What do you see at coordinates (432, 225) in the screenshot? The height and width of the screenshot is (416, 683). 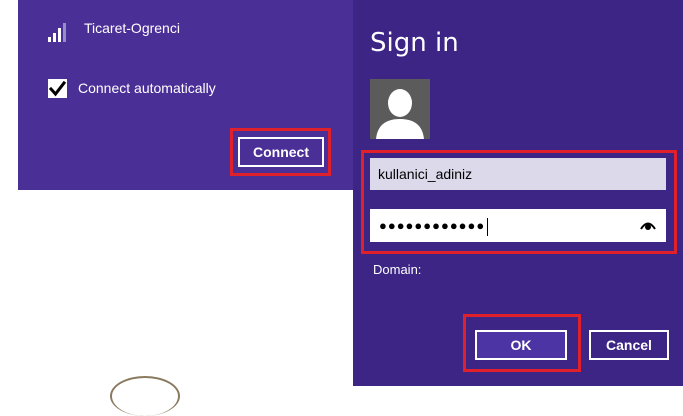 I see `password-mask: ●●●●●●●●●●●●` at bounding box center [432, 225].